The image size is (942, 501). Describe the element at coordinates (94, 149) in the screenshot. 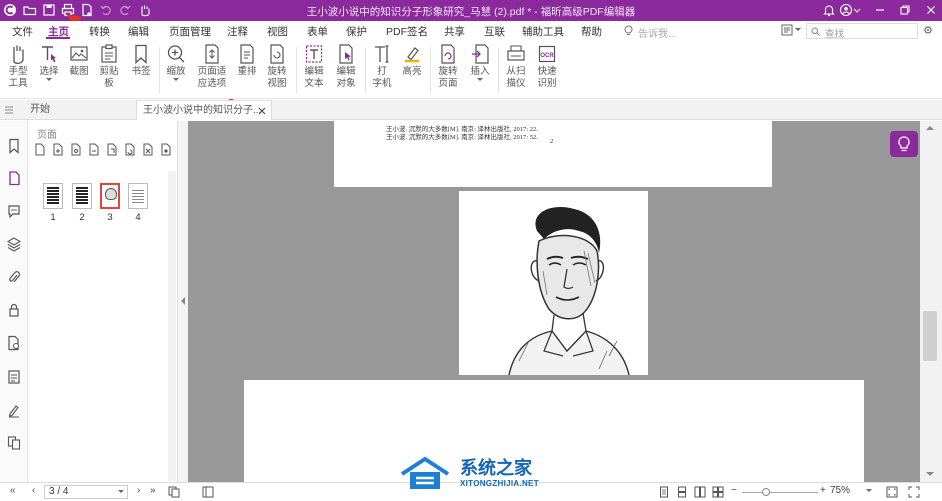

I see `replace-page-icon` at that location.